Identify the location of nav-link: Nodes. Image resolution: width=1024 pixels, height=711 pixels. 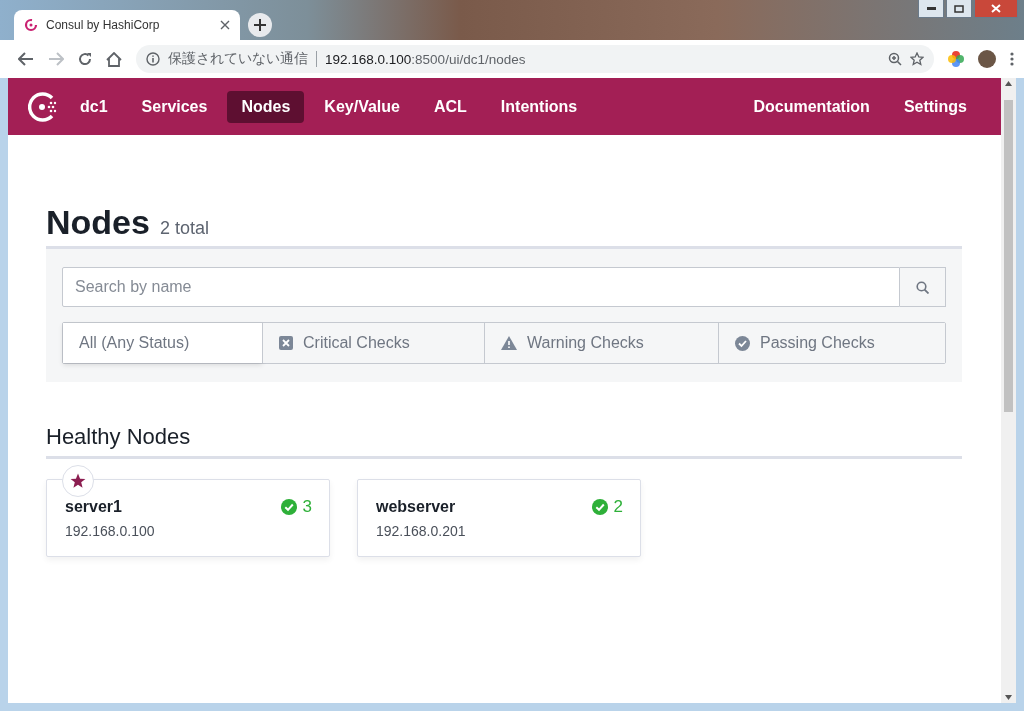
(266, 106).